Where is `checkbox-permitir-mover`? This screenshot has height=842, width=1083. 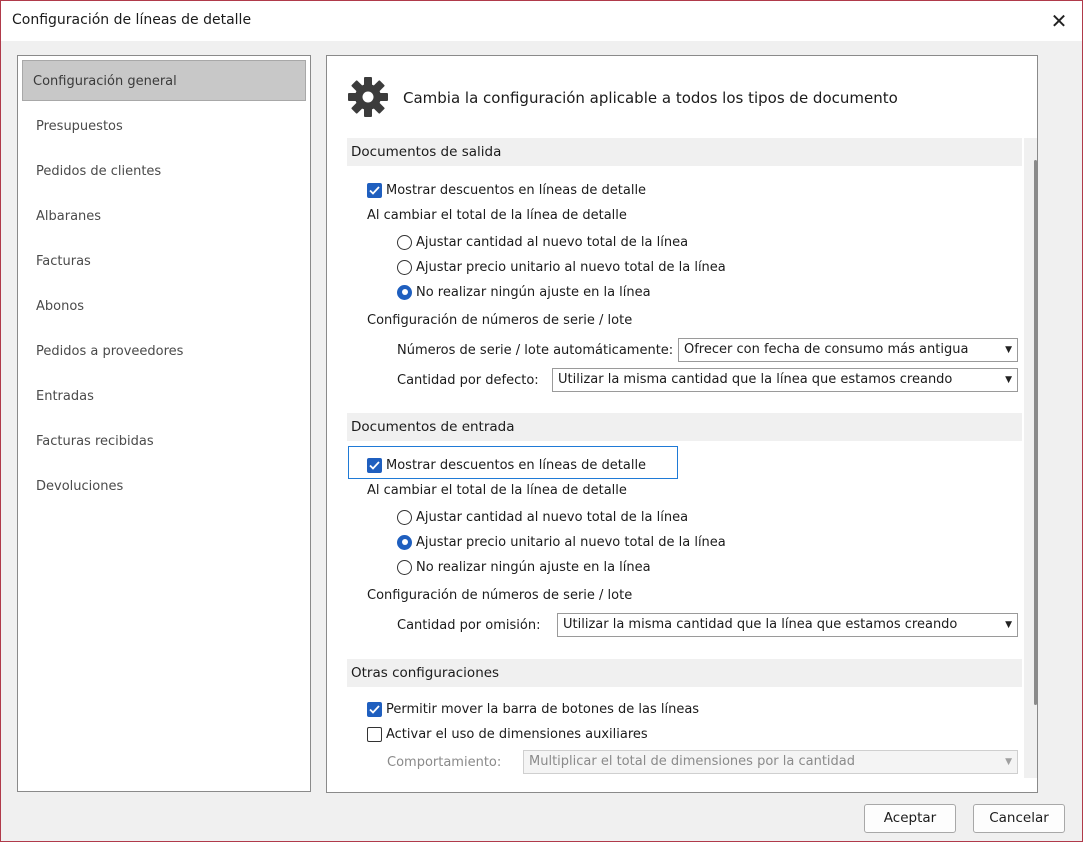
checkbox-permitir-mover is located at coordinates (374, 709).